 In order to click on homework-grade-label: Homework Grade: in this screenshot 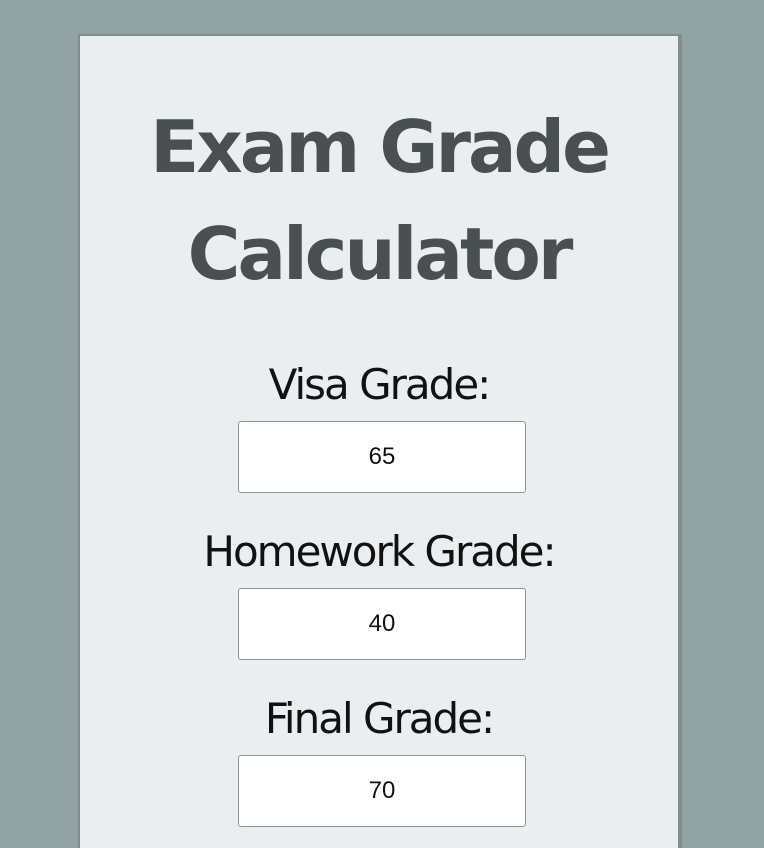, I will do `click(379, 551)`.